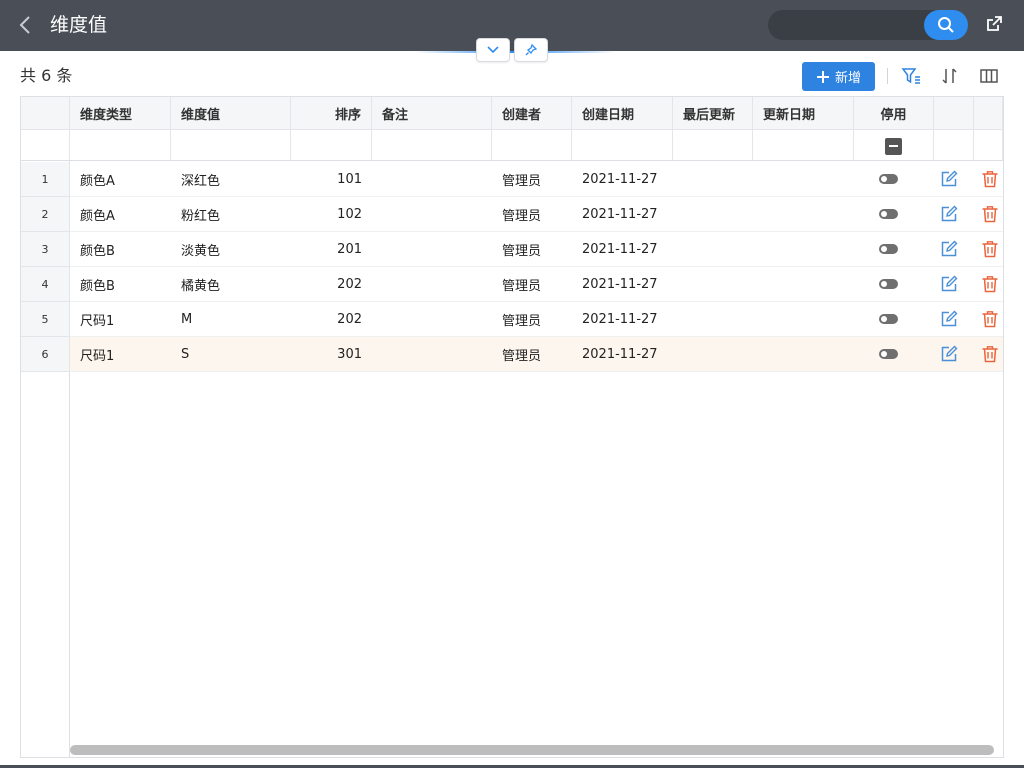 The height and width of the screenshot is (768, 1024). I want to click on column-header-disabled: 停用, so click(894, 113).